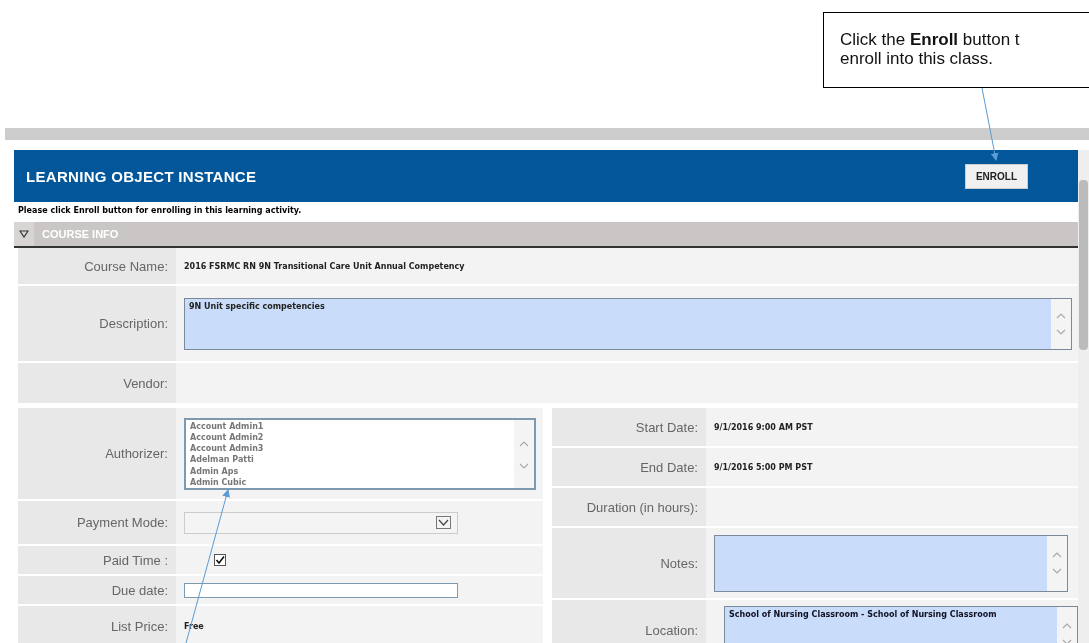 The image size is (1089, 643). I want to click on triangle-icon, so click(24, 234).